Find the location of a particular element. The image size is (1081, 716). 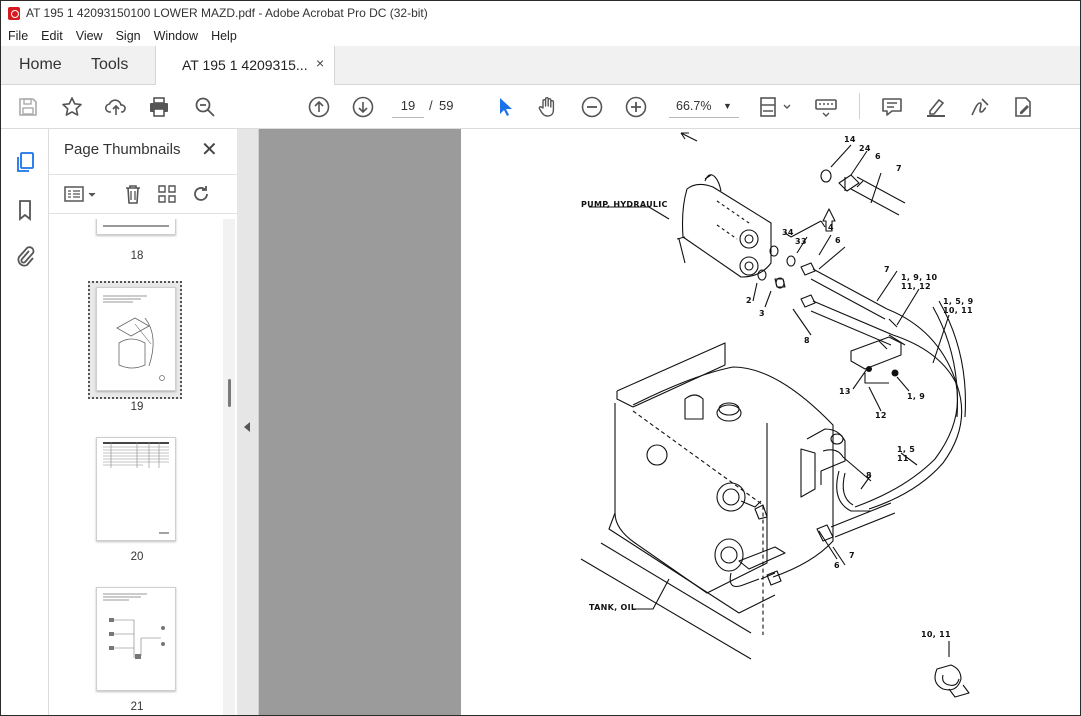

callout-7c: 7 is located at coordinates (852, 555).